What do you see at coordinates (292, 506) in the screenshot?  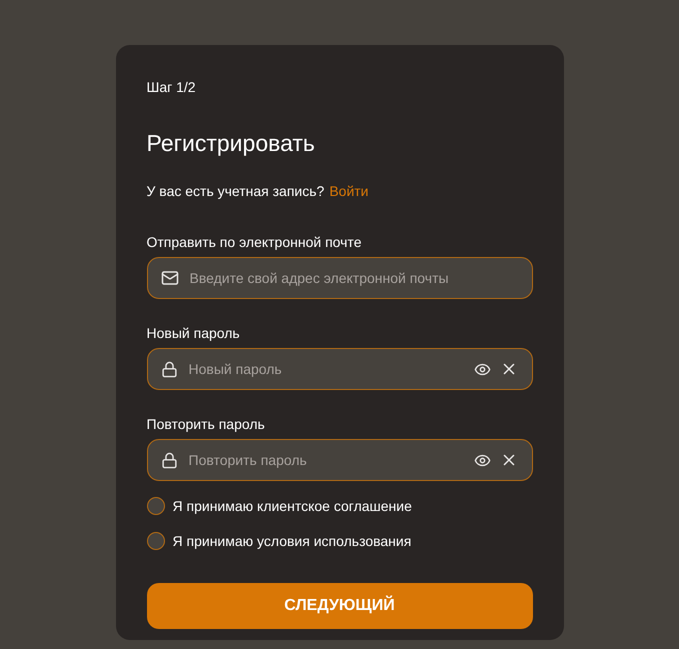 I see `checkbox-label: Я принимаю клиентское соглашение` at bounding box center [292, 506].